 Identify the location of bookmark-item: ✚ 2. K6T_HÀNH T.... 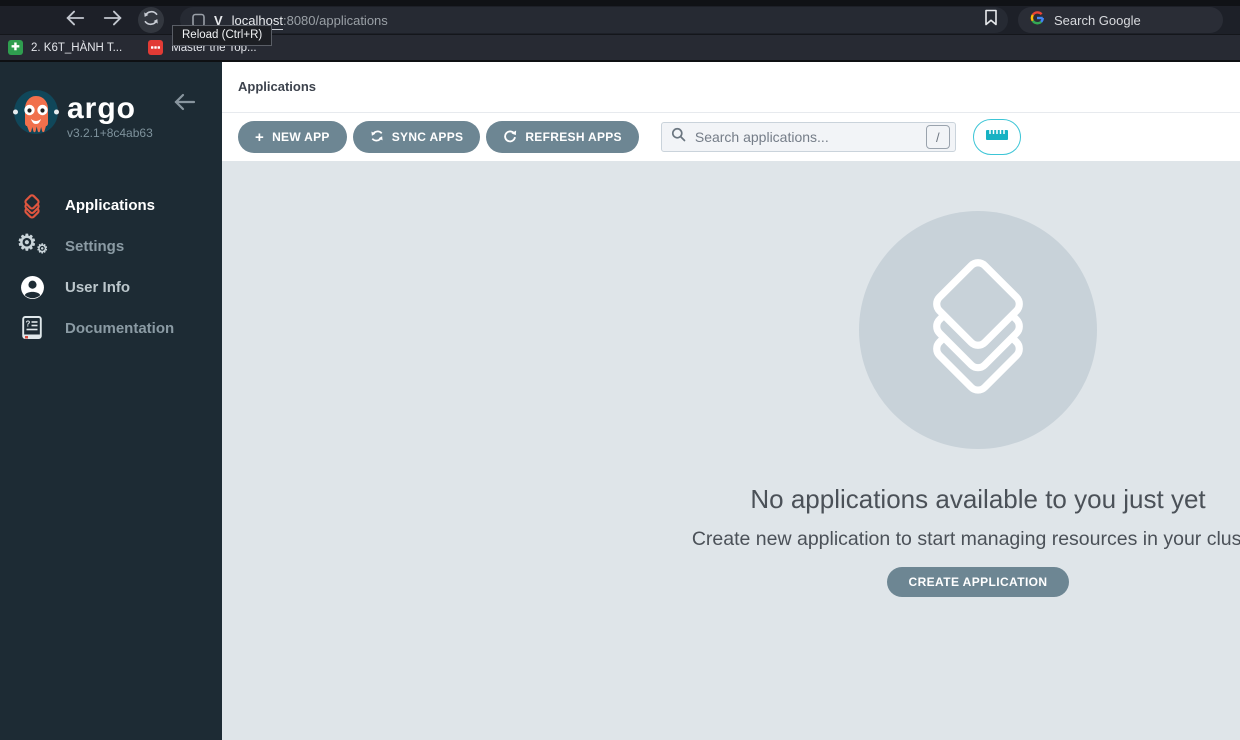
(65, 47).